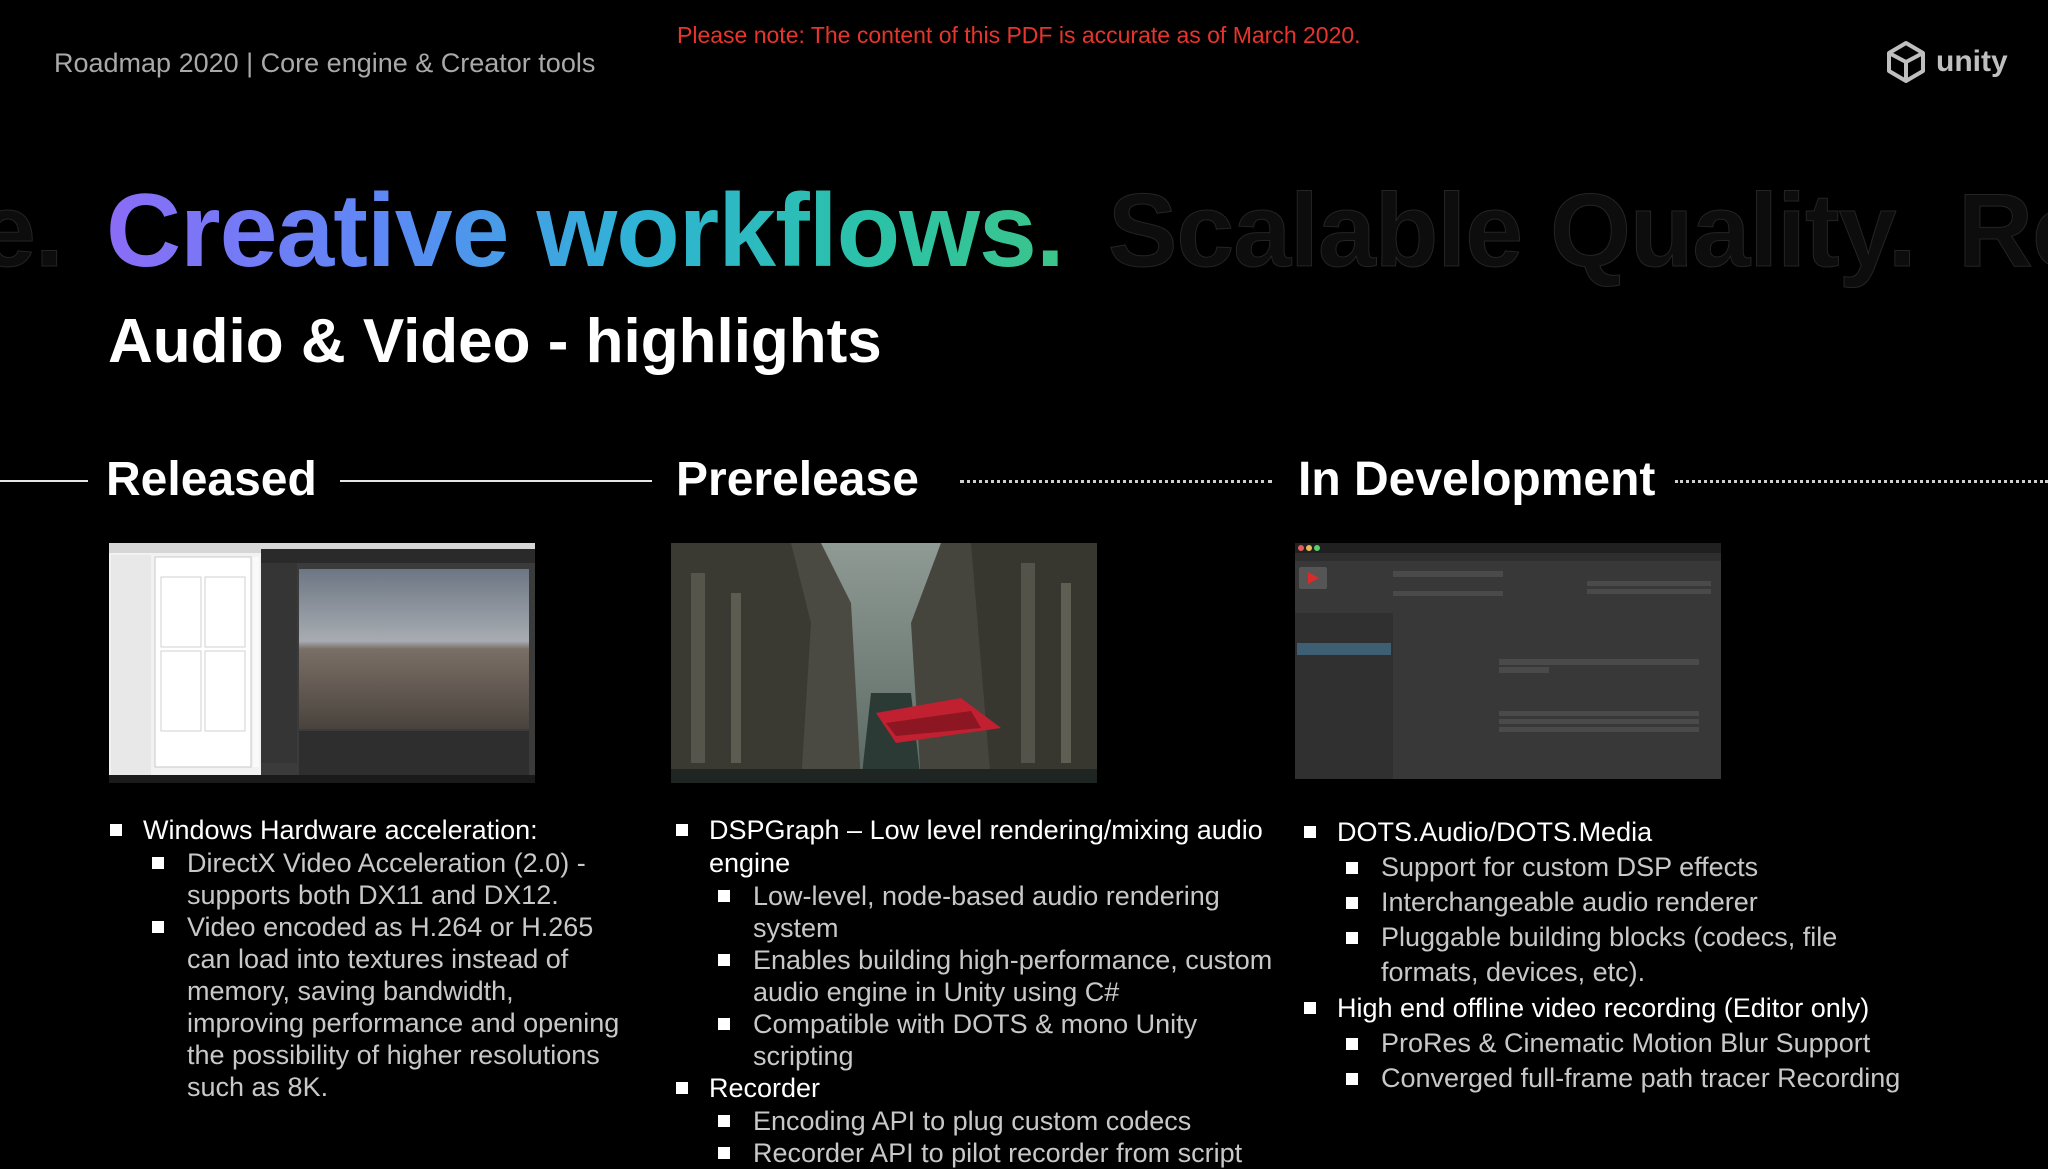 Image resolution: width=2048 pixels, height=1169 pixels. What do you see at coordinates (495, 341) in the screenshot?
I see `page-subtitle: Audio & Video - highlights` at bounding box center [495, 341].